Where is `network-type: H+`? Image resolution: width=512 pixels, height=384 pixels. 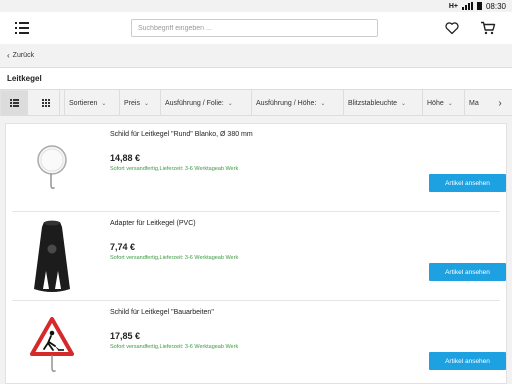 network-type: H+ is located at coordinates (453, 6).